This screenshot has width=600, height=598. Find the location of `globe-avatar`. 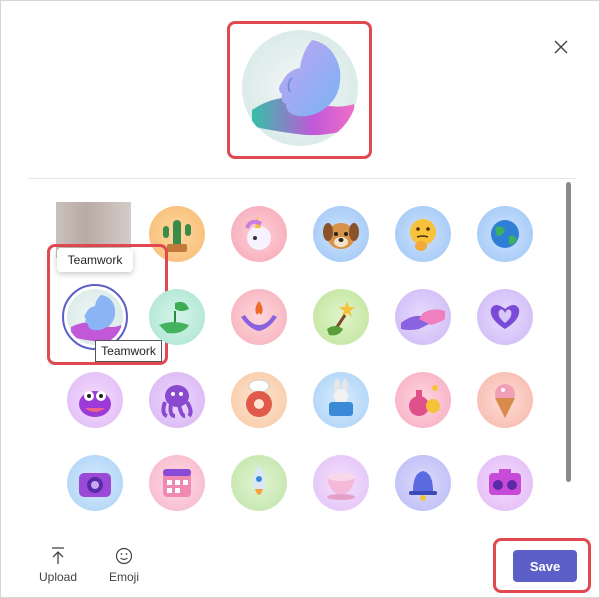

globe-avatar is located at coordinates (505, 234).